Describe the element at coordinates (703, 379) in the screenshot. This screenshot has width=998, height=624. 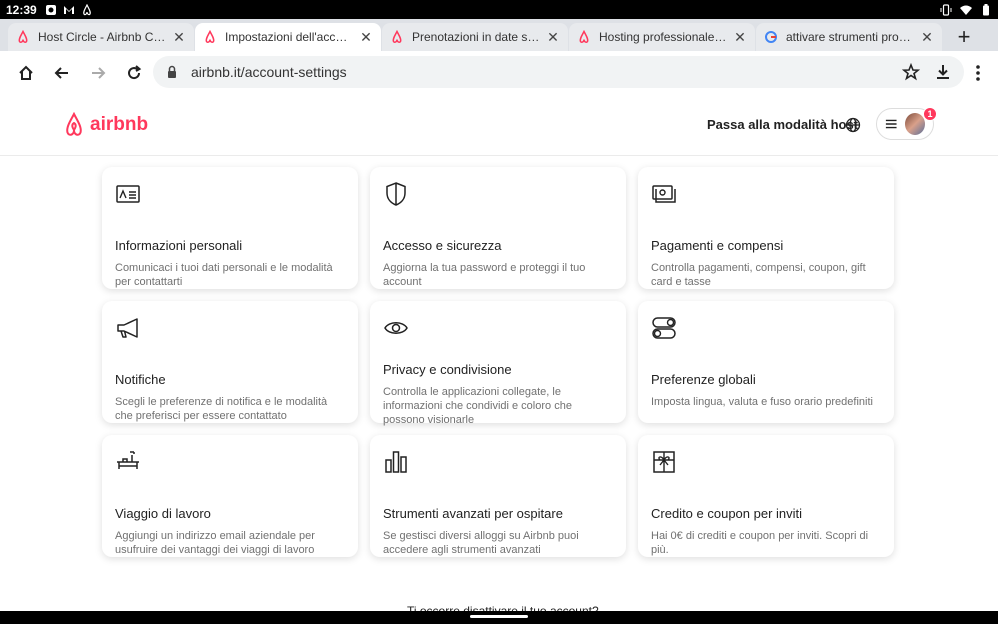
I see `card-title: Preferenze globali` at that location.